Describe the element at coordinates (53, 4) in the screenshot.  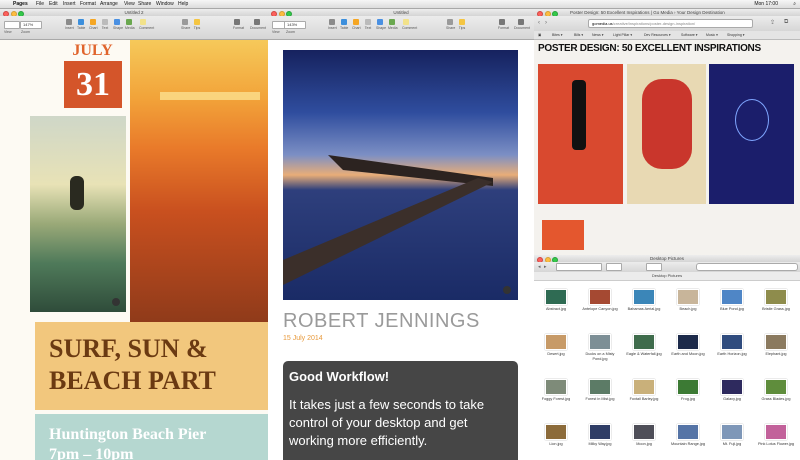
I see `menu-edit: Edit` at that location.